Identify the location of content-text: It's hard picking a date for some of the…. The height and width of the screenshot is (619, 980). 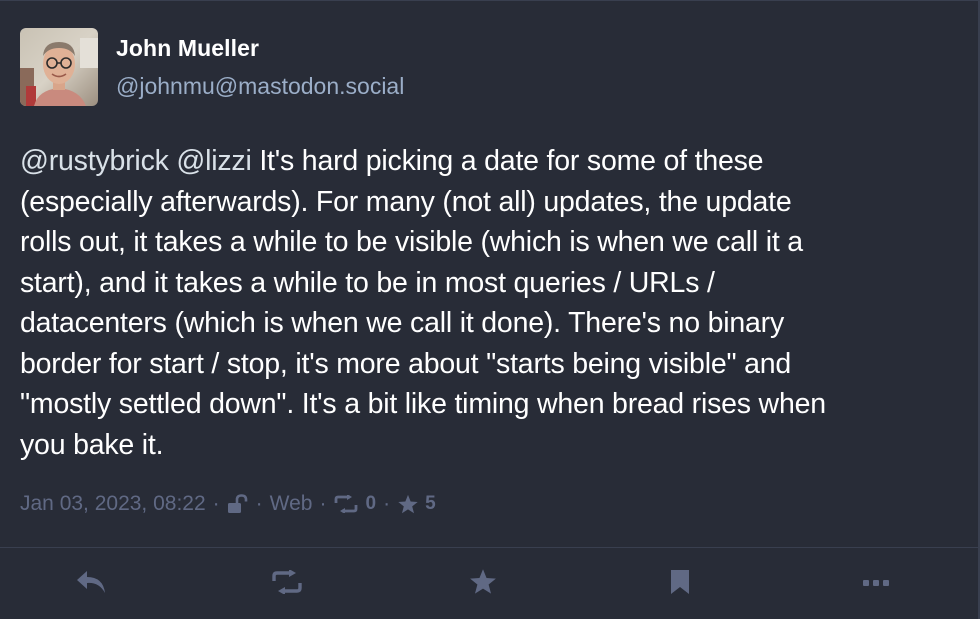
(507, 161).